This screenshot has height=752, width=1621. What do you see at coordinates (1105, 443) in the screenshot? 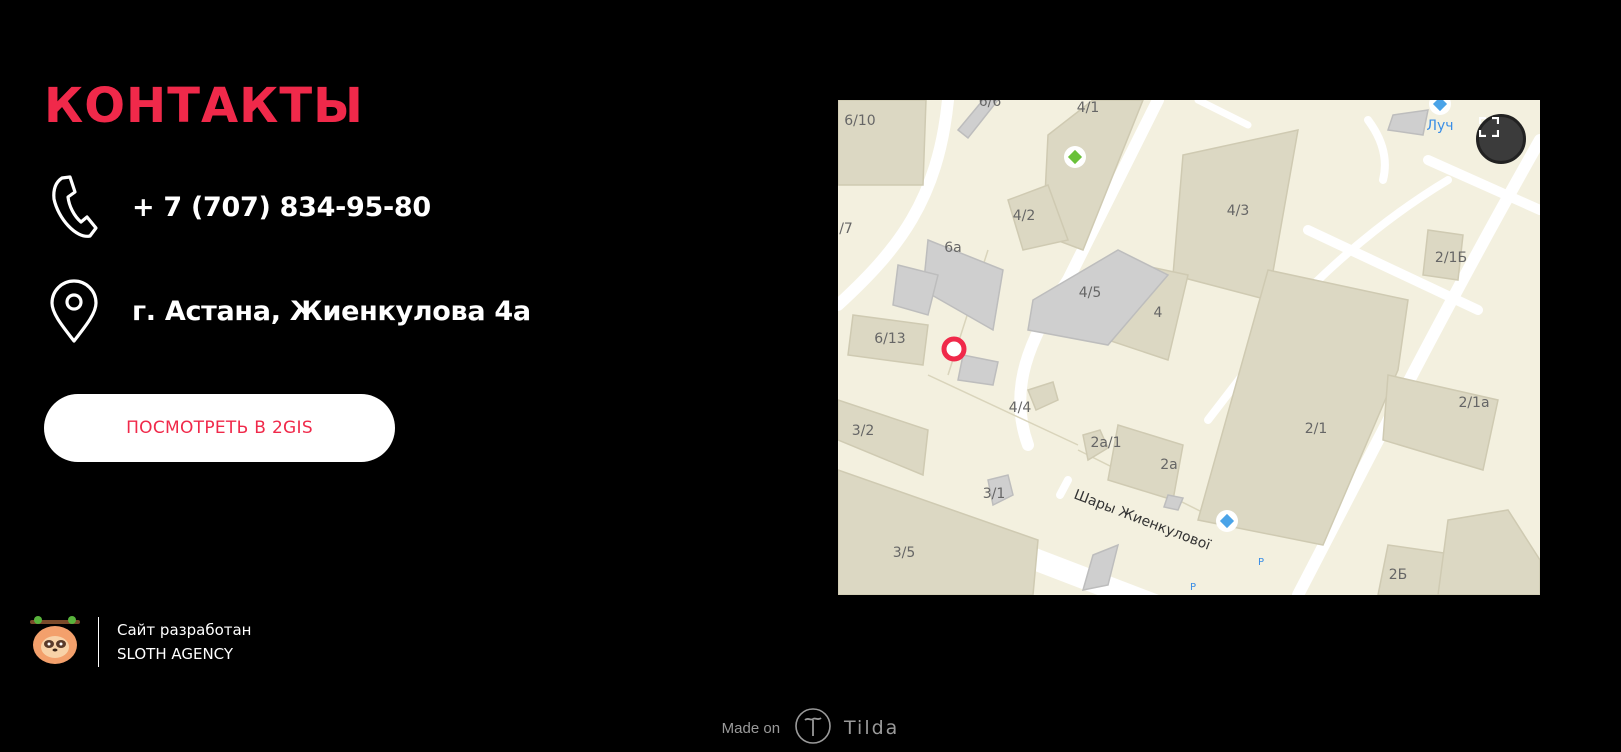
I see `svg-text: 2а/1` at bounding box center [1105, 443].